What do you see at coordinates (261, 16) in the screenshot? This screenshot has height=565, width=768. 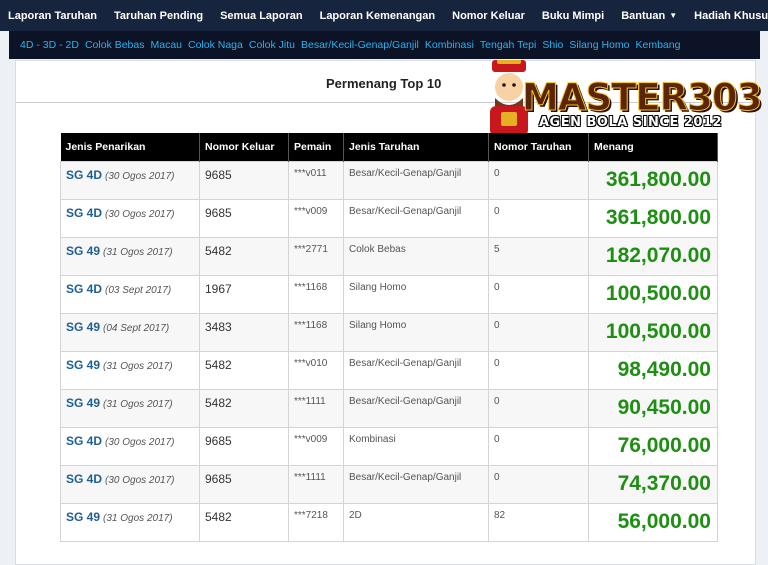 I see `nav-semua-laporan: Semua Laporan` at bounding box center [261, 16].